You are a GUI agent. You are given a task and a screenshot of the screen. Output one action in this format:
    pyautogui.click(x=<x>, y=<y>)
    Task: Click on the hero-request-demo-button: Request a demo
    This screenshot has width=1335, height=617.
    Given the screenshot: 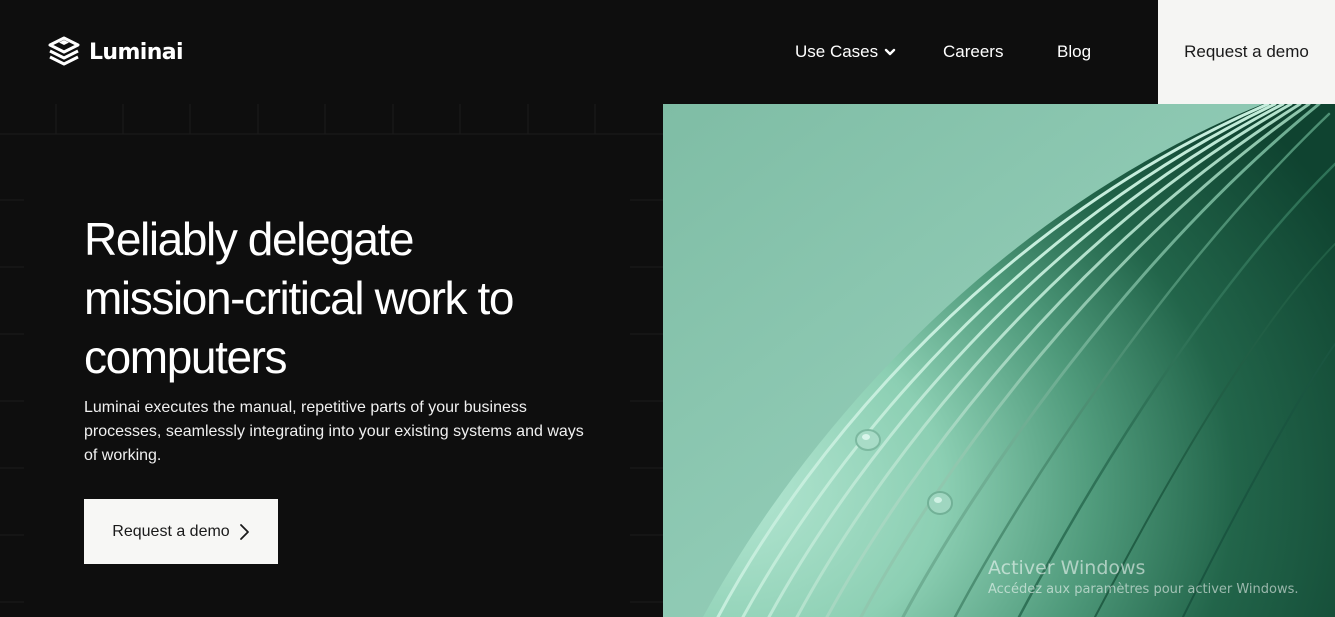 What is the action you would take?
    pyautogui.click(x=181, y=531)
    